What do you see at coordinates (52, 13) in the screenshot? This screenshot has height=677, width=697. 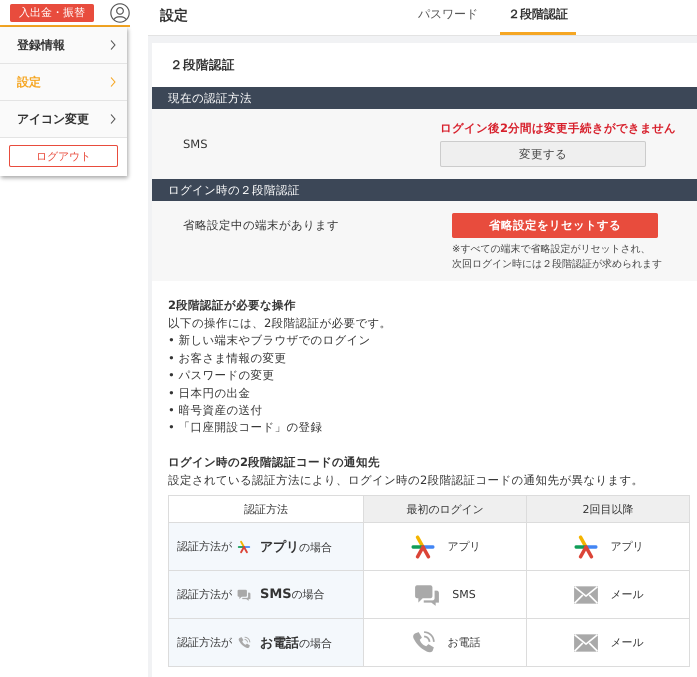 I see `deposit-button: 入出金・振替` at bounding box center [52, 13].